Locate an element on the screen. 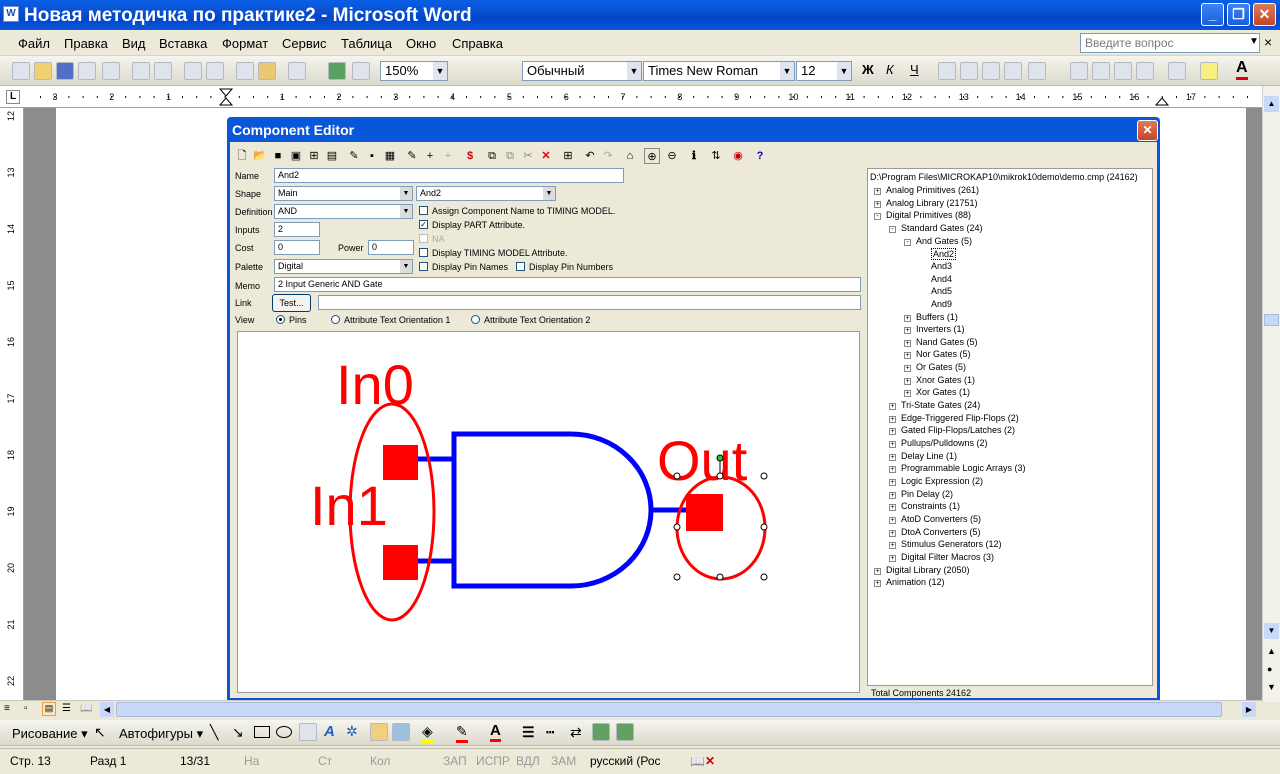 The height and width of the screenshot is (774, 1280). tree-item: Delay Line (1) is located at coordinates (929, 456).